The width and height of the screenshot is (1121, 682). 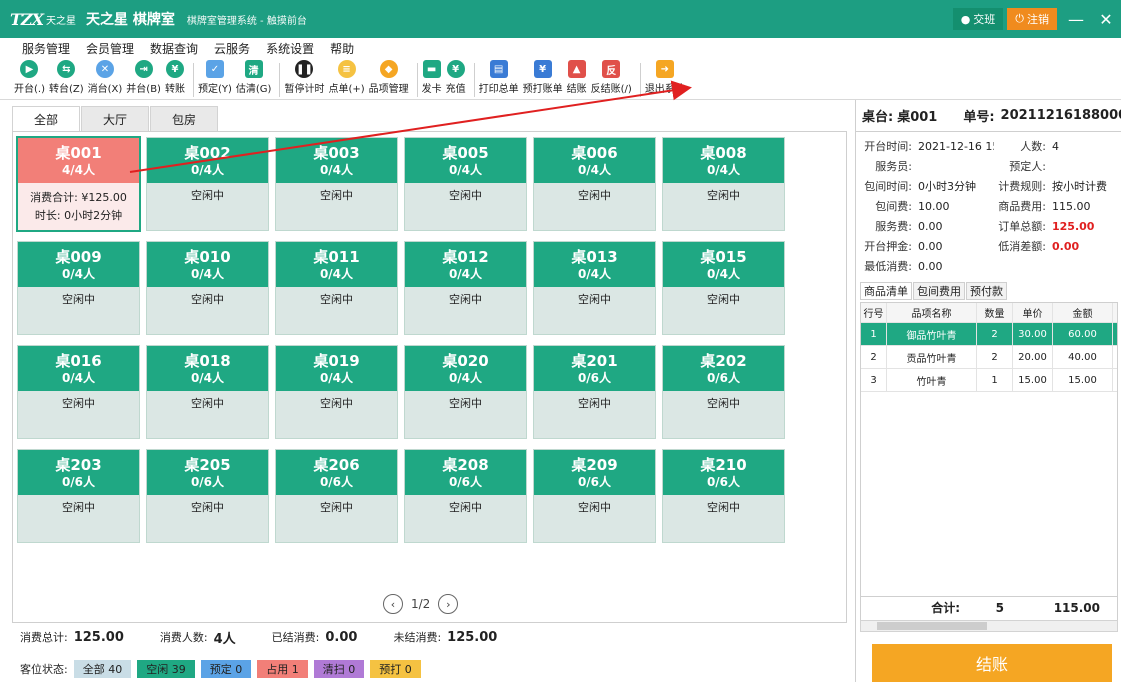 I want to click on table-card: 桌016 0/4人 空闲中, so click(x=78, y=392).